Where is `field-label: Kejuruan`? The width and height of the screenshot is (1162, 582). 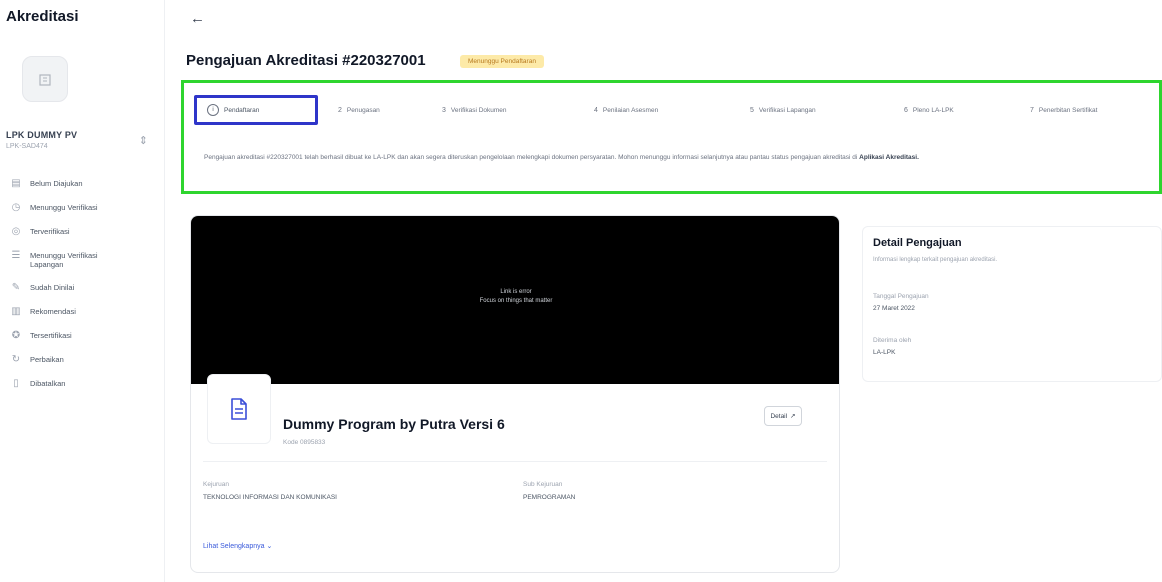
field-label: Kejuruan is located at coordinates (216, 484).